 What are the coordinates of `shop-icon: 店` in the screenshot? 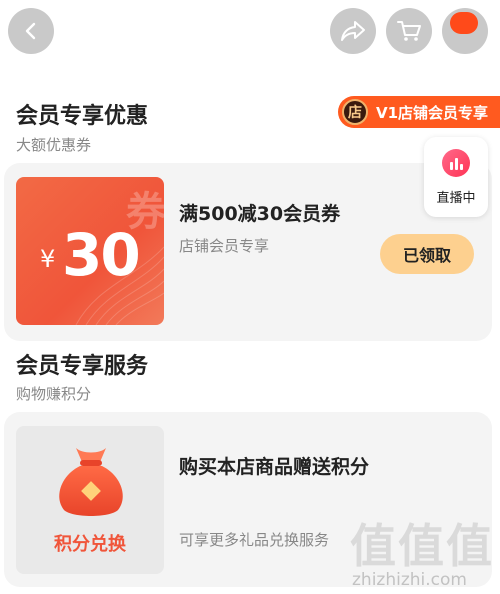 It's located at (355, 112).